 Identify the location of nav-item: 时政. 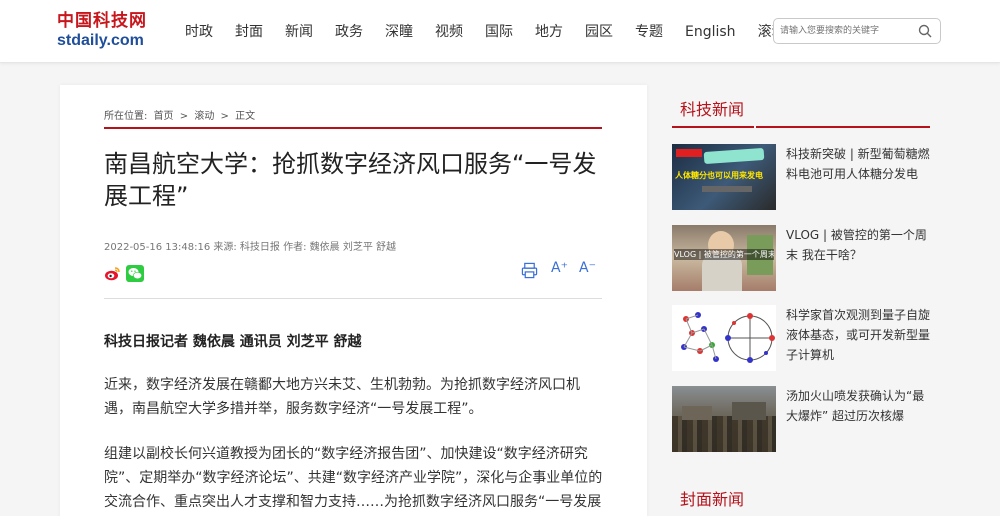
(199, 32).